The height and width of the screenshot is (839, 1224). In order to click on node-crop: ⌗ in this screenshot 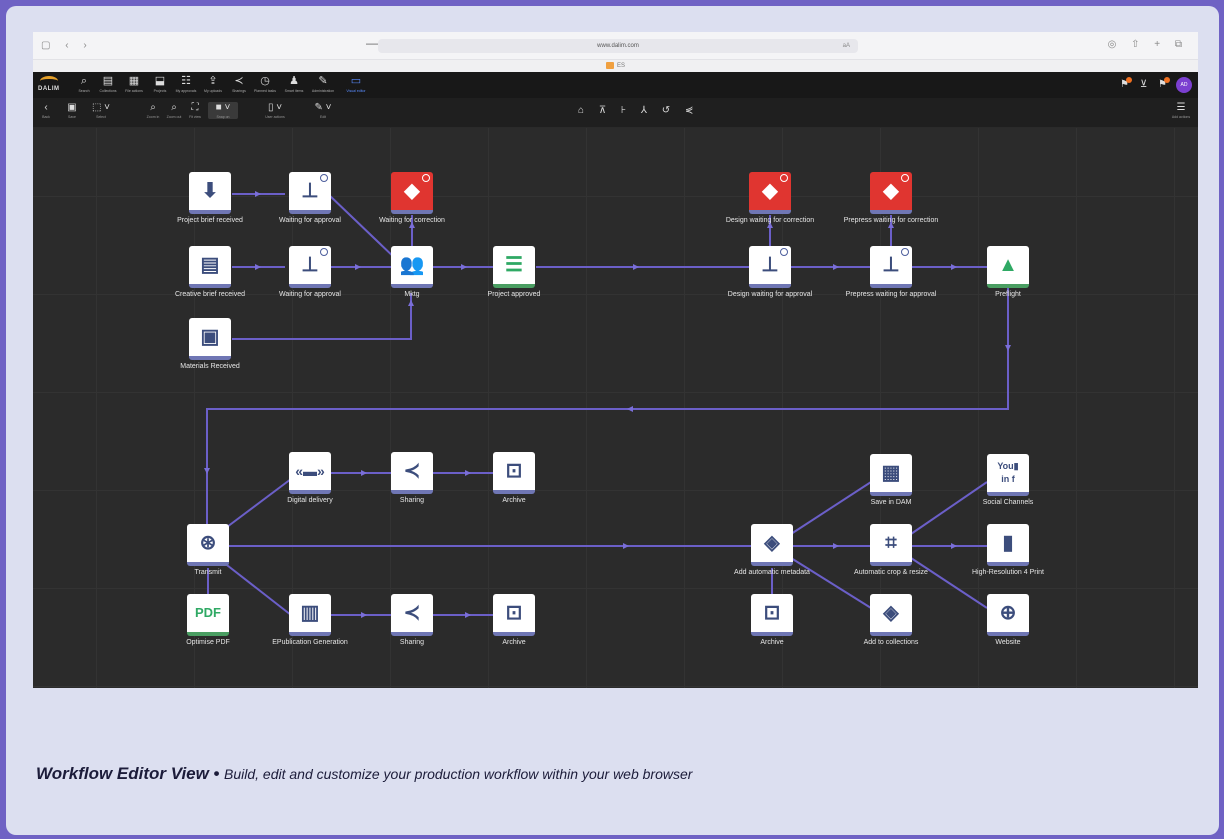, I will do `click(891, 546)`.